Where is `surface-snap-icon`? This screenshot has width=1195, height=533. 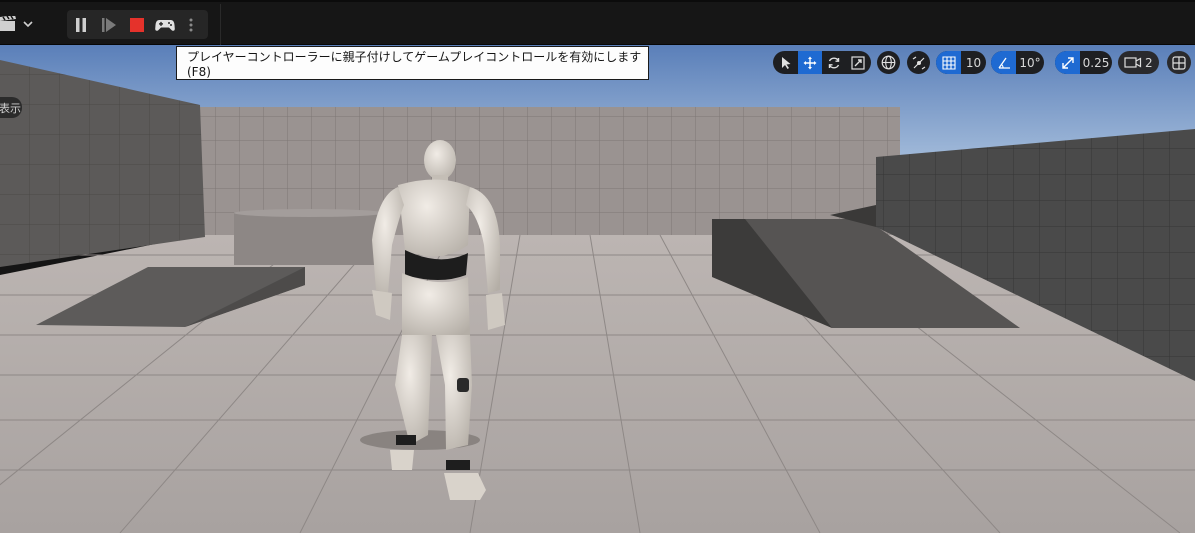
surface-snap-icon is located at coordinates (918, 62).